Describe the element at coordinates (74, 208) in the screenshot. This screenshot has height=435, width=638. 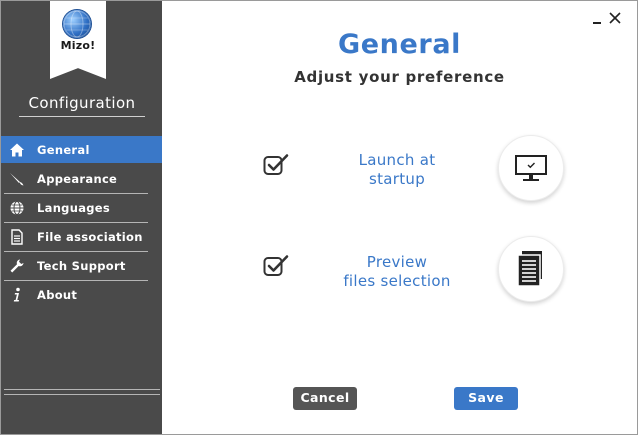
I see `sidebar-item-label: Languages` at that location.